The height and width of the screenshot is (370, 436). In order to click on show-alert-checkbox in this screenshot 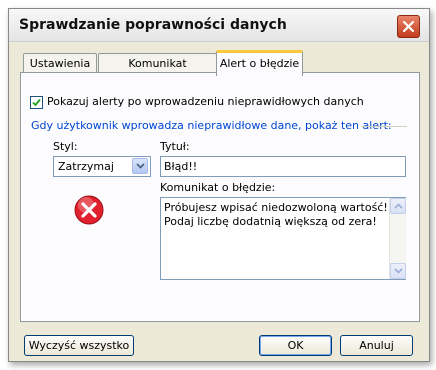, I will do `click(36, 102)`.